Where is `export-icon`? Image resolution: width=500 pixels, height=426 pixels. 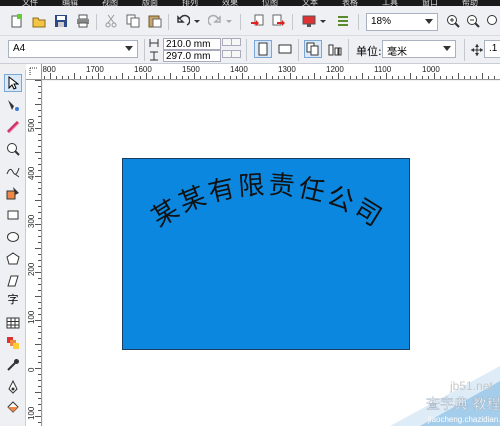 export-icon is located at coordinates (279, 21).